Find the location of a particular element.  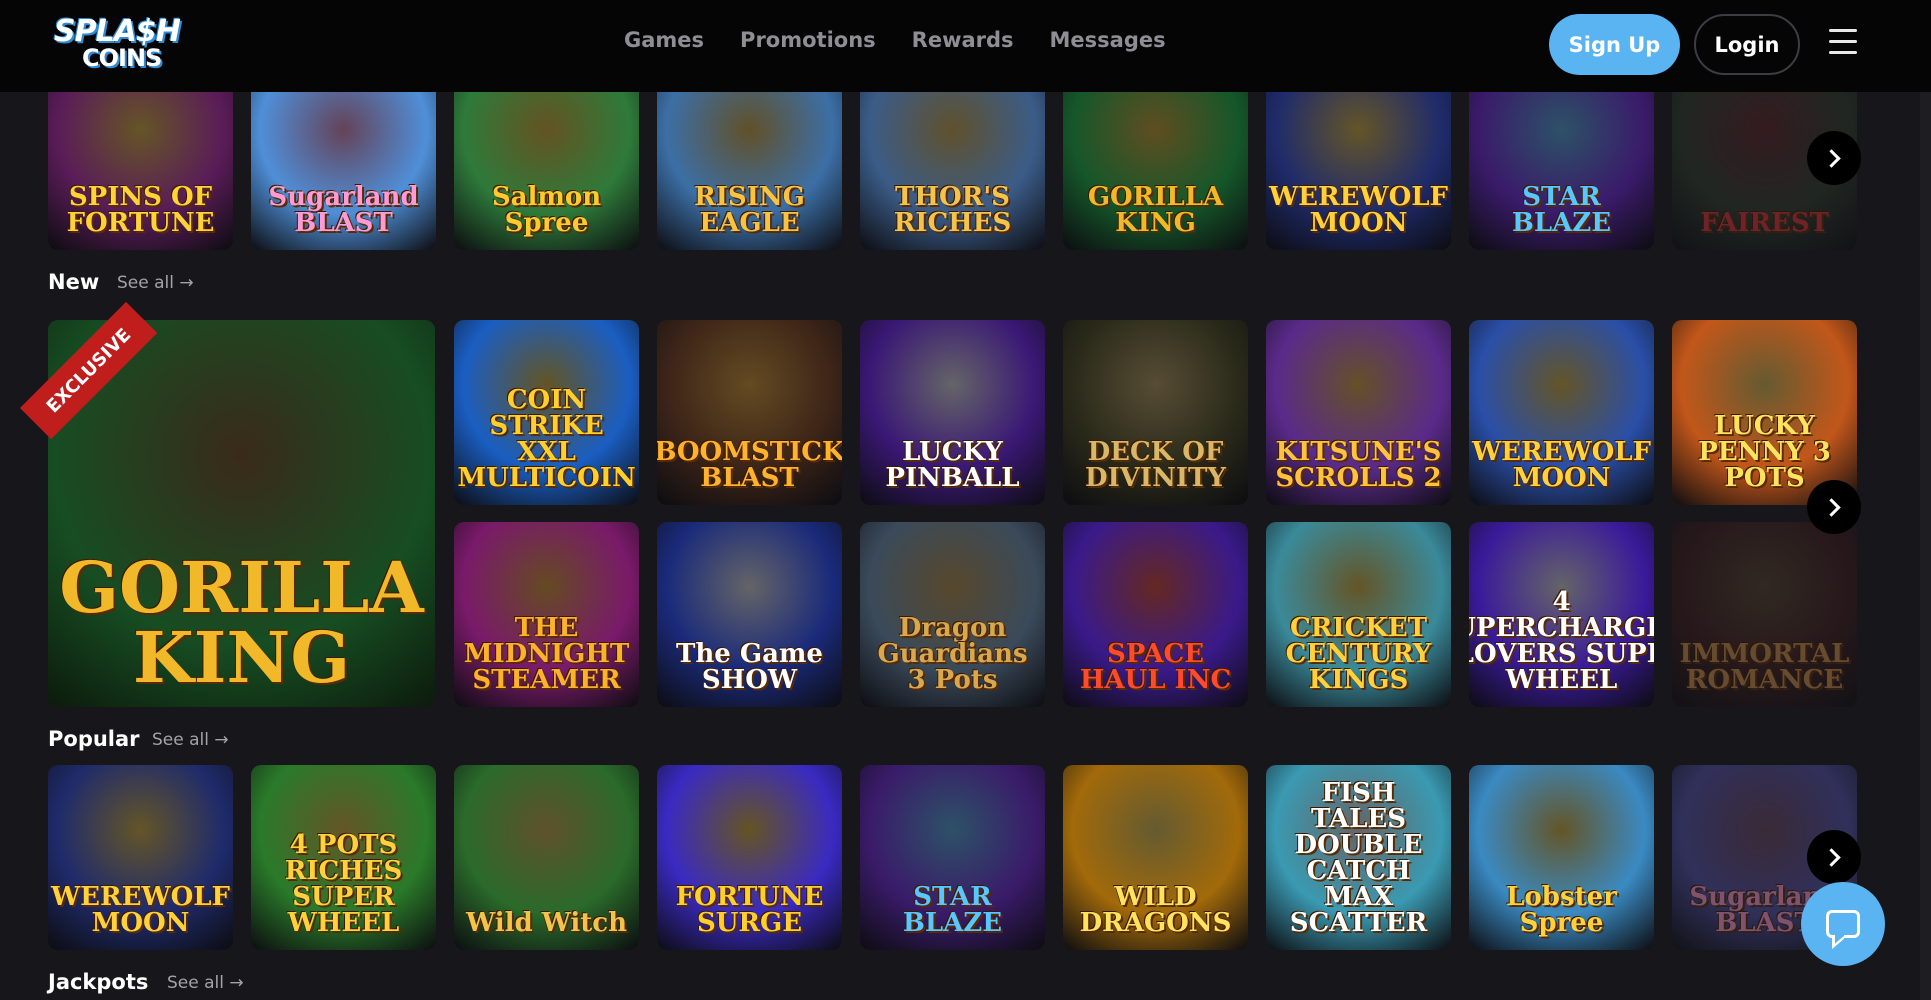

section-title-popular: Popular is located at coordinates (94, 739).